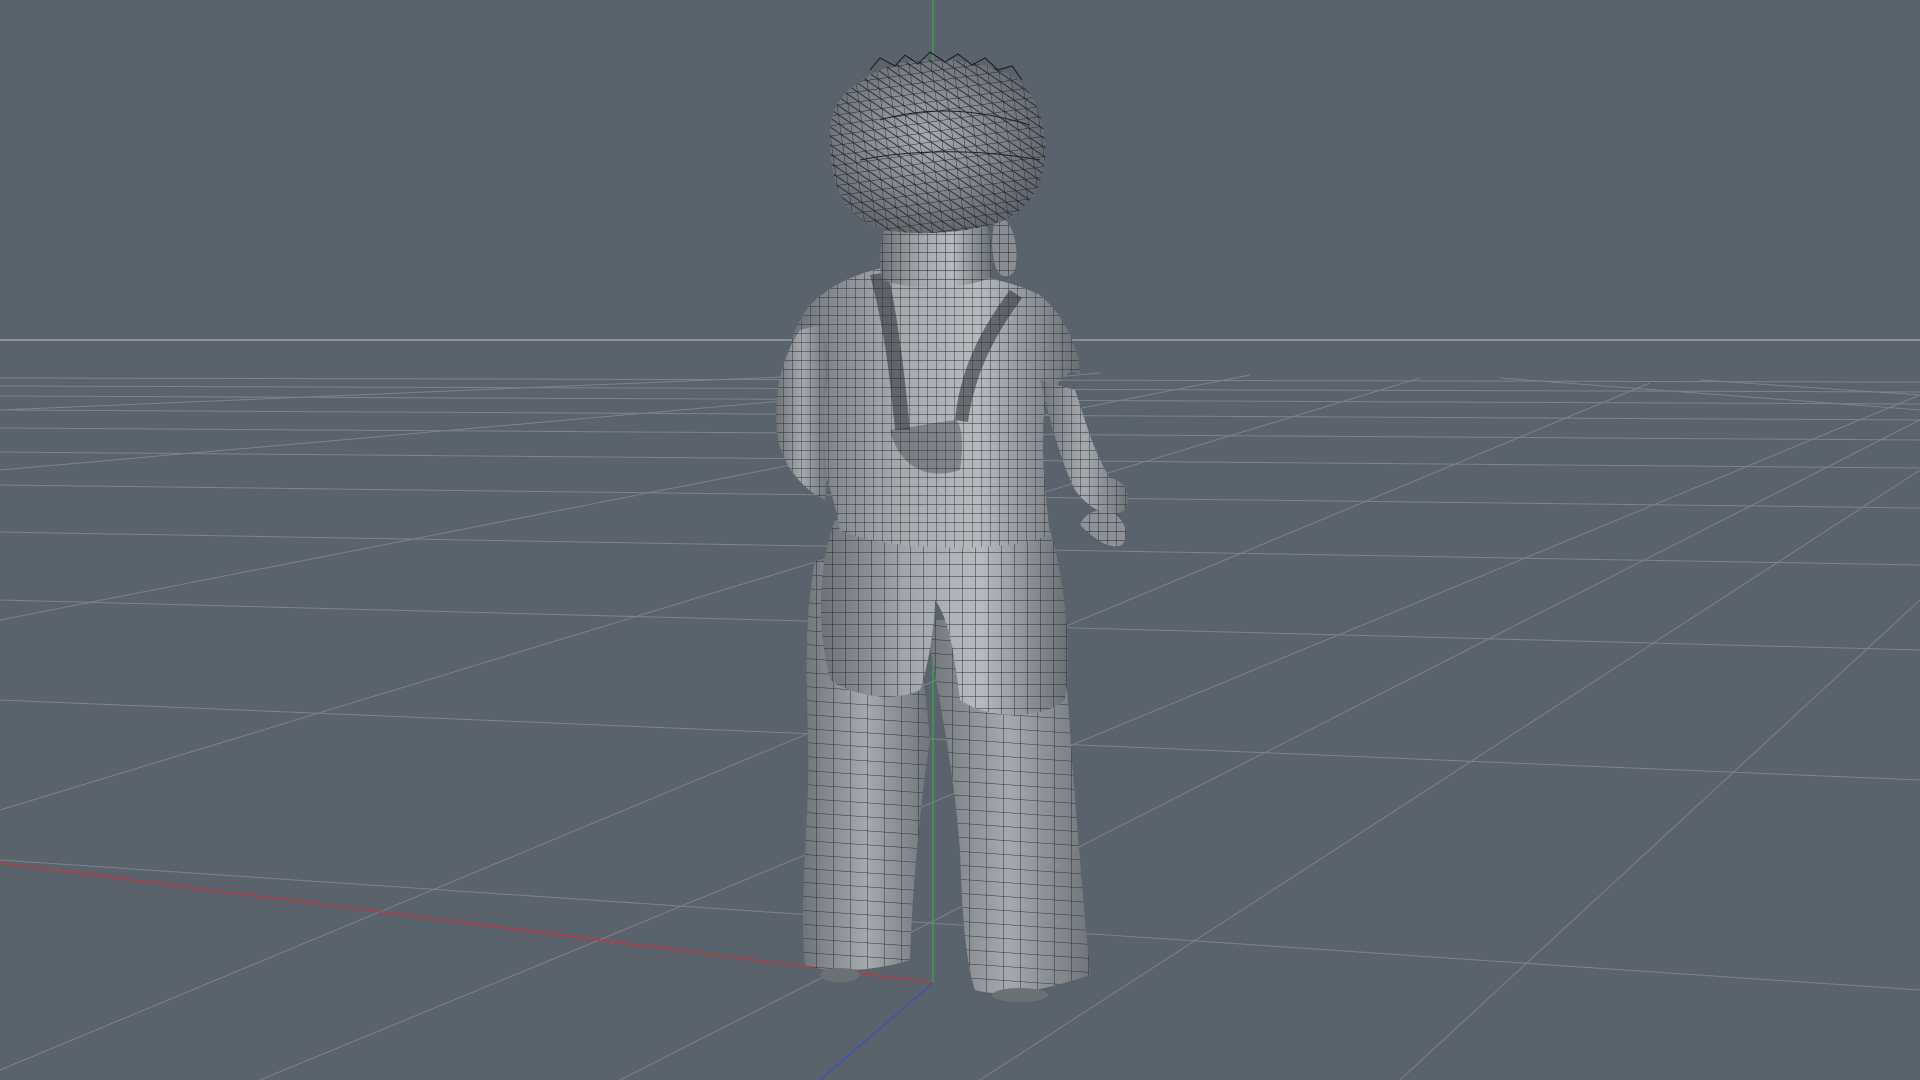  What do you see at coordinates (876, 1031) in the screenshot?
I see `z-axis-line` at bounding box center [876, 1031].